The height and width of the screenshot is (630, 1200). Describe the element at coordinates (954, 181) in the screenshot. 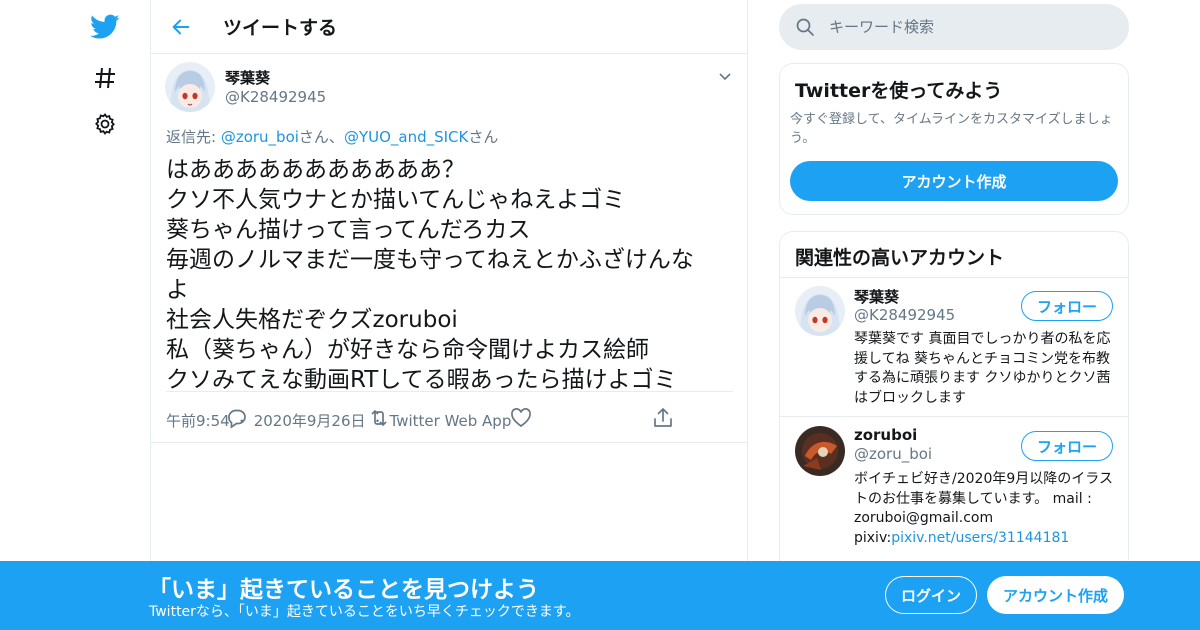

I see `create-account-button: アカウント作成` at that location.